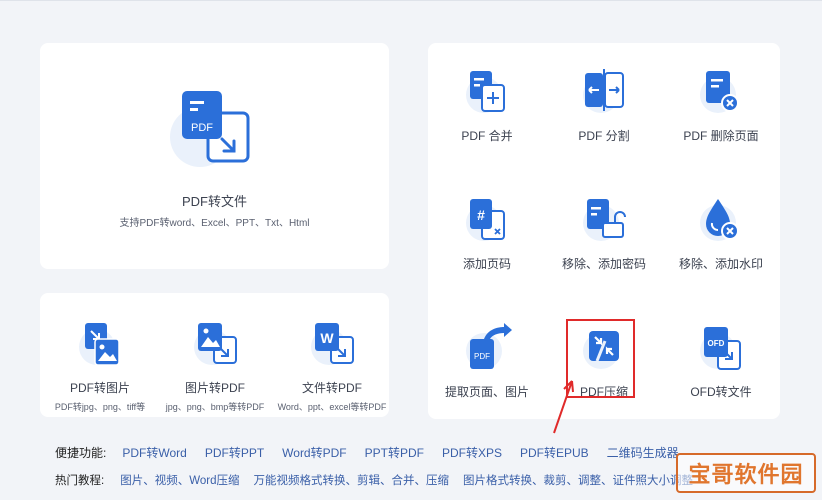 This screenshot has height=500, width=822. I want to click on pdf-to-file-button: PDF PDF转文件 支持PDF转word、Excel、PPT、Txt、Html, so click(214, 151).